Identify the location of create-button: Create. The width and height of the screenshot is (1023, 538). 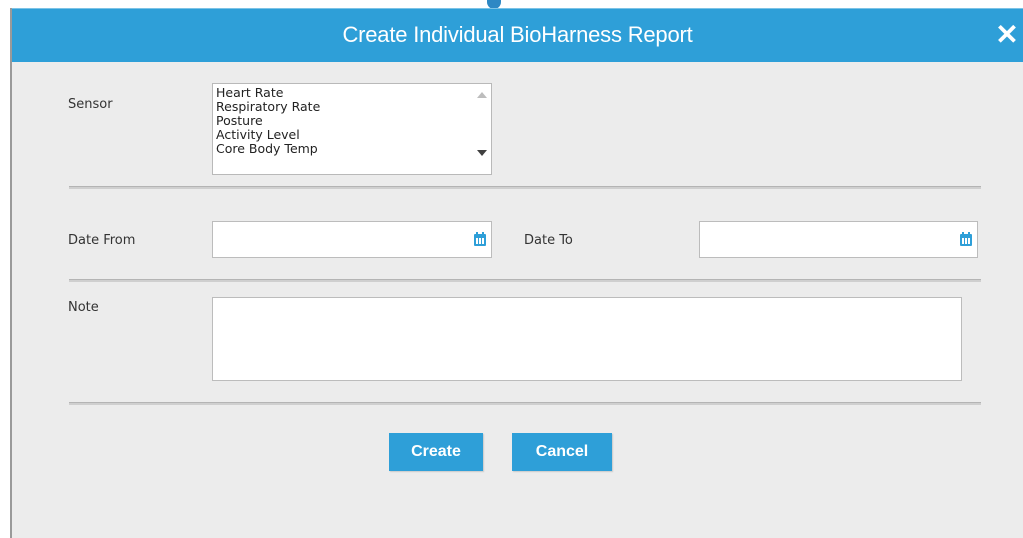
(436, 452).